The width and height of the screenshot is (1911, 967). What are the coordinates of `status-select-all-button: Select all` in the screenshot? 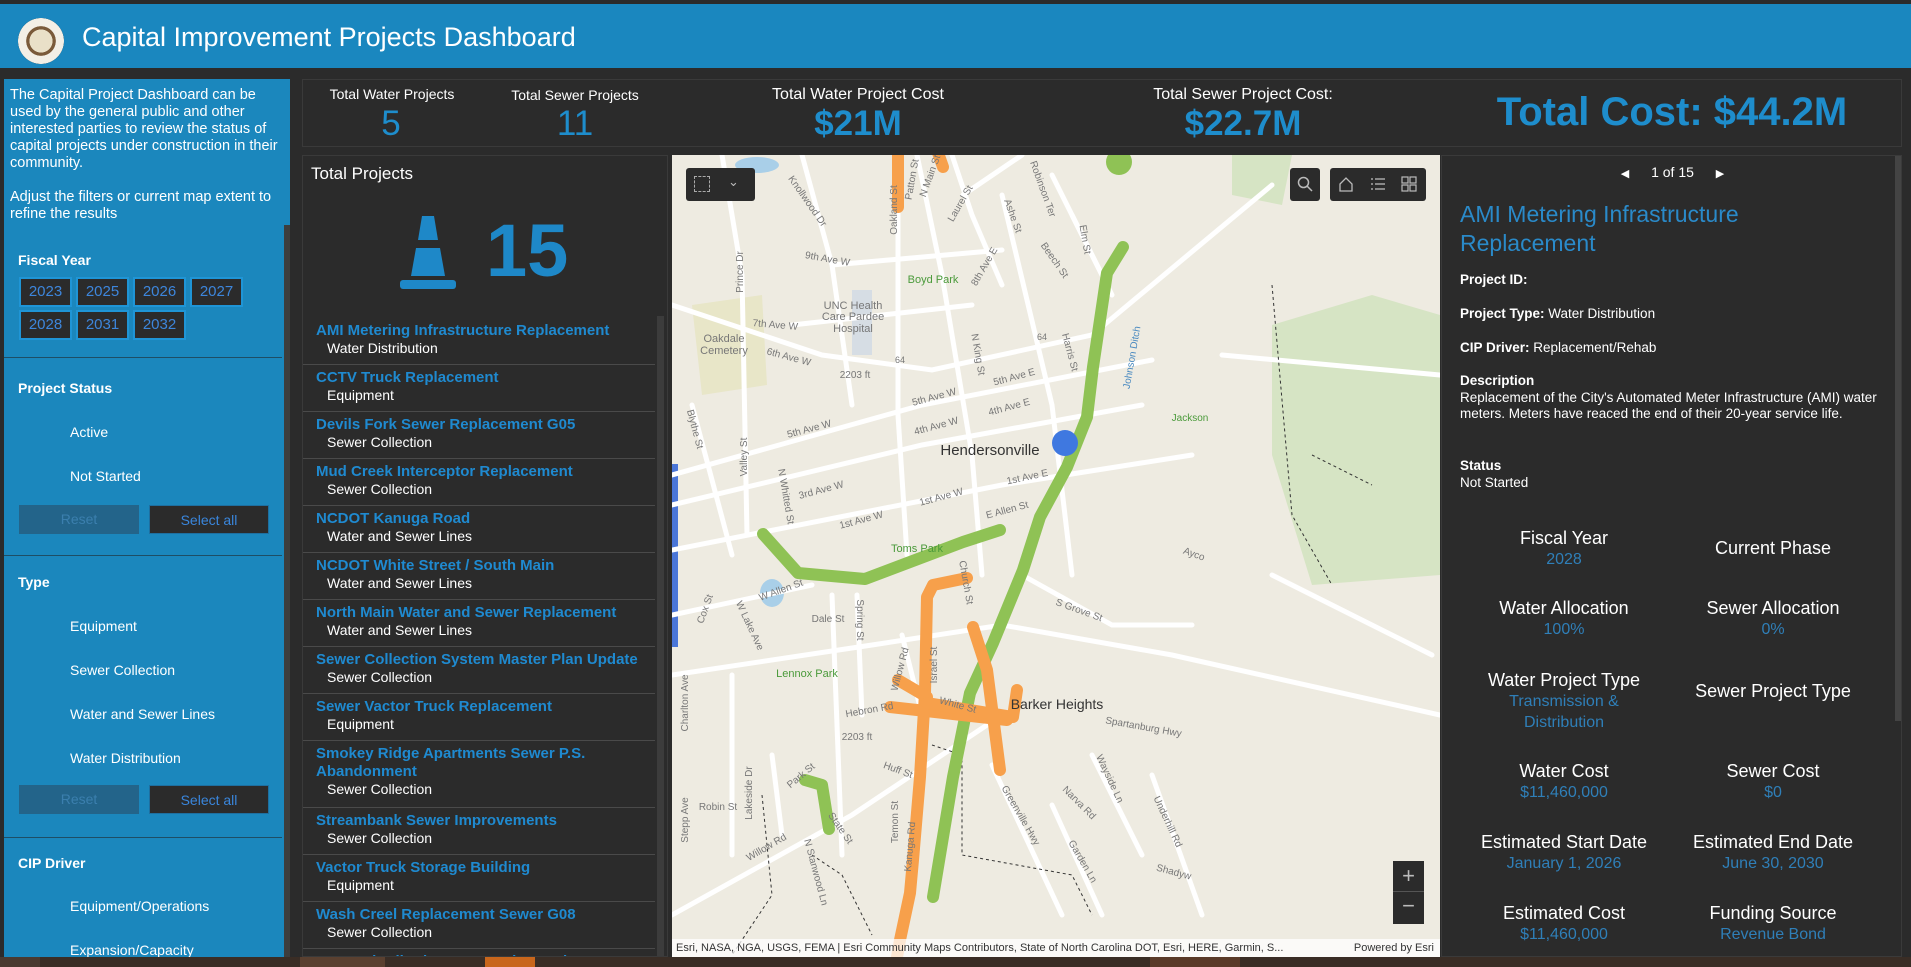 It's located at (209, 519).